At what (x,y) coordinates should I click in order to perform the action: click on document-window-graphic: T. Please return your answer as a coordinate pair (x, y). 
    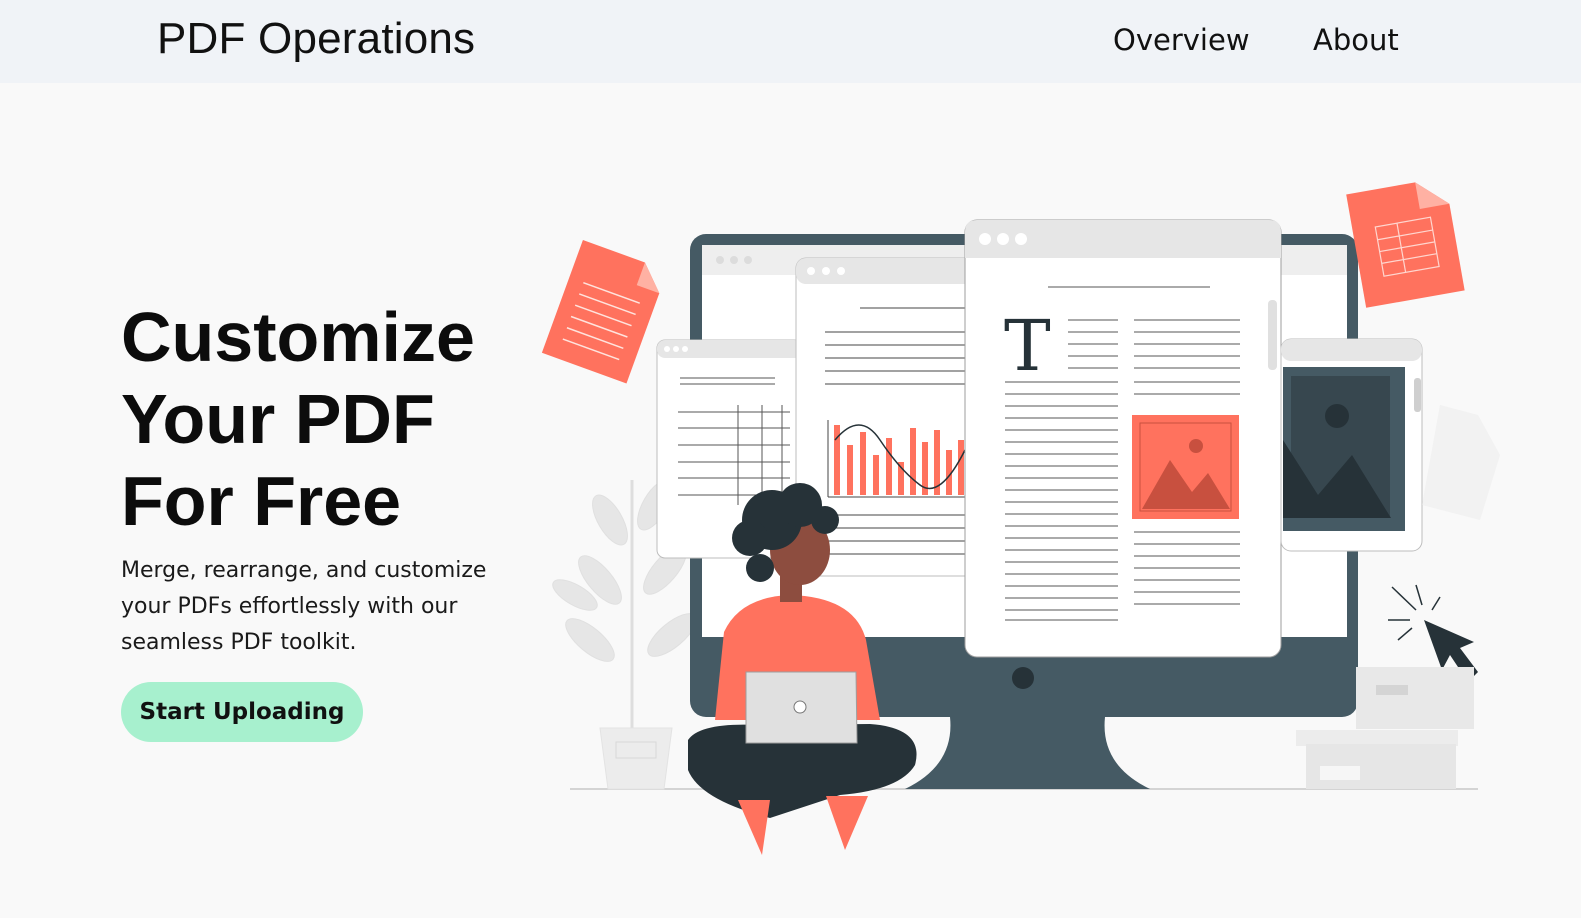
    Looking at the image, I should click on (1123, 438).